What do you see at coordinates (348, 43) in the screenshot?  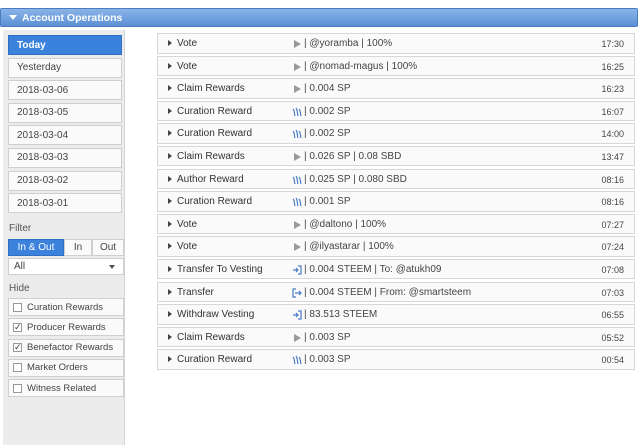 I see `operation-detail: | @yoramba | 100%` at bounding box center [348, 43].